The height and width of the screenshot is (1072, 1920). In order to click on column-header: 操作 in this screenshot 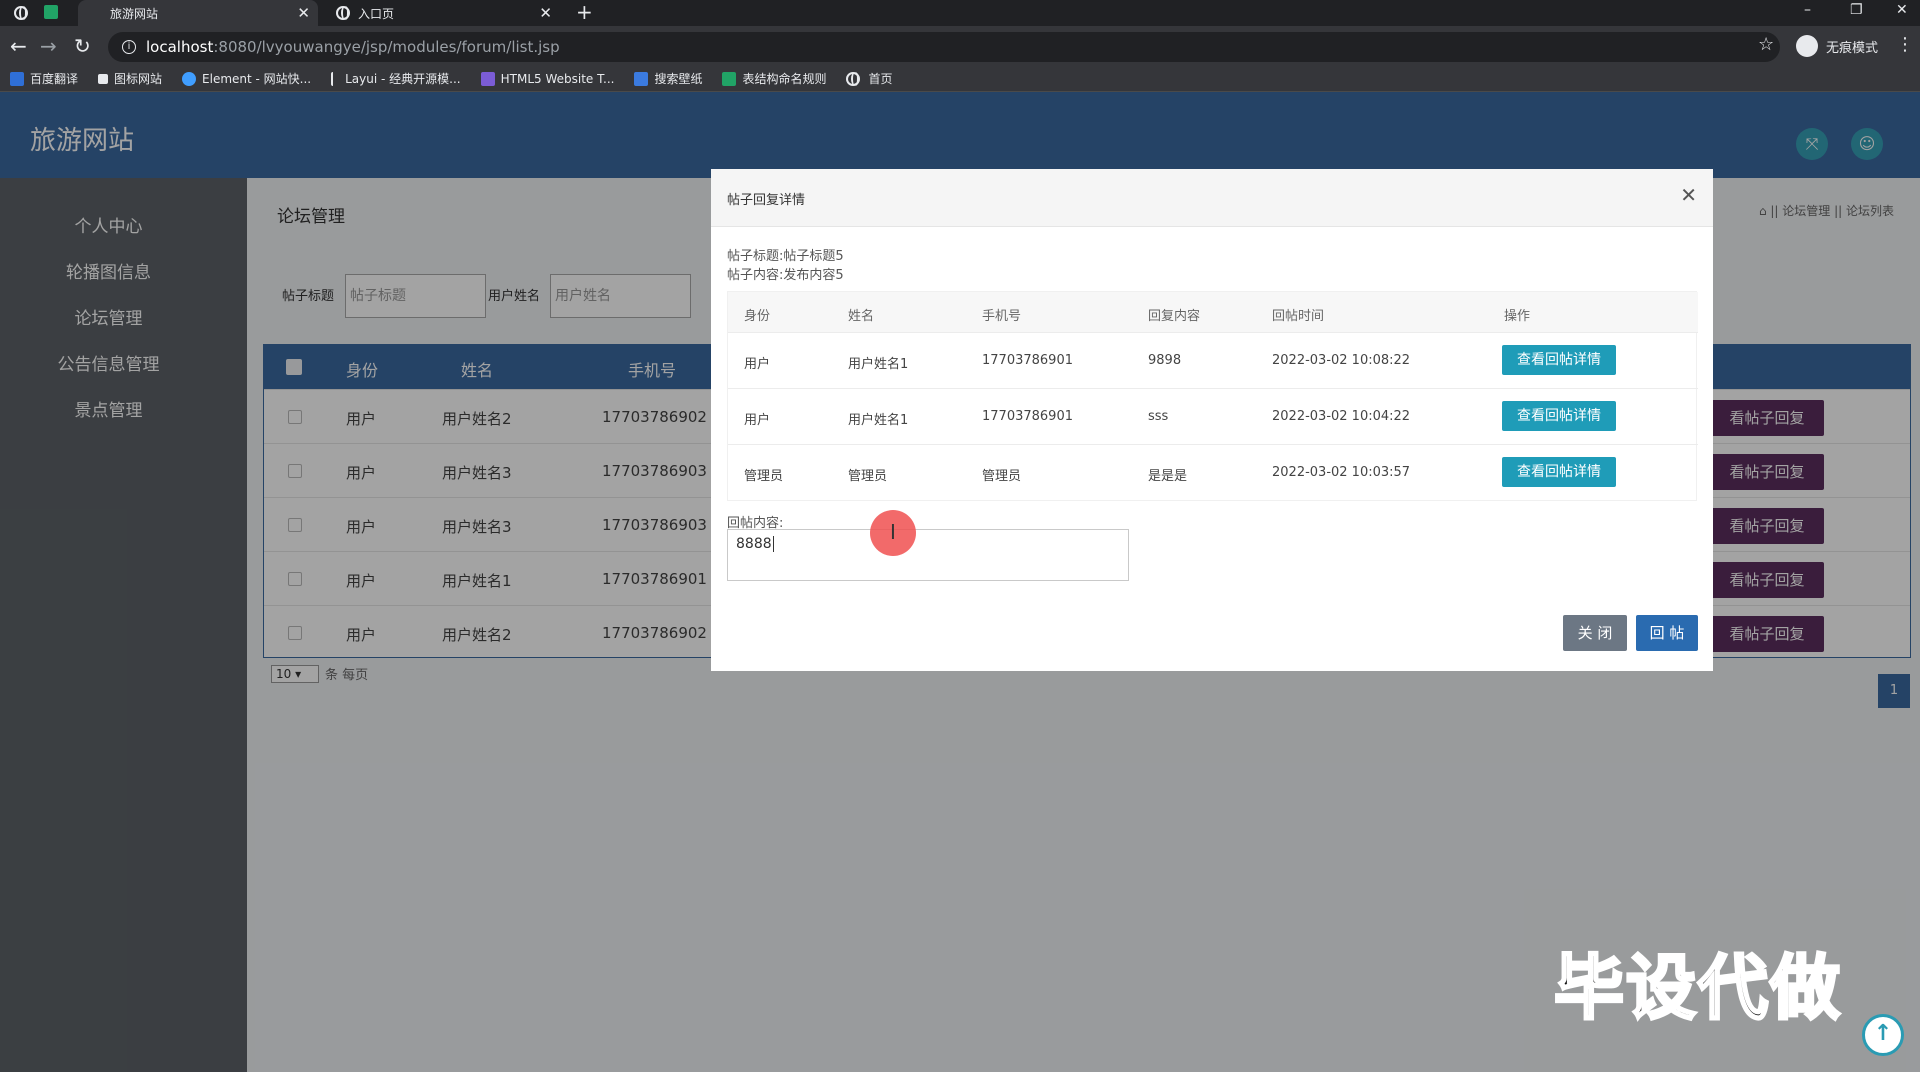, I will do `click(1517, 316)`.